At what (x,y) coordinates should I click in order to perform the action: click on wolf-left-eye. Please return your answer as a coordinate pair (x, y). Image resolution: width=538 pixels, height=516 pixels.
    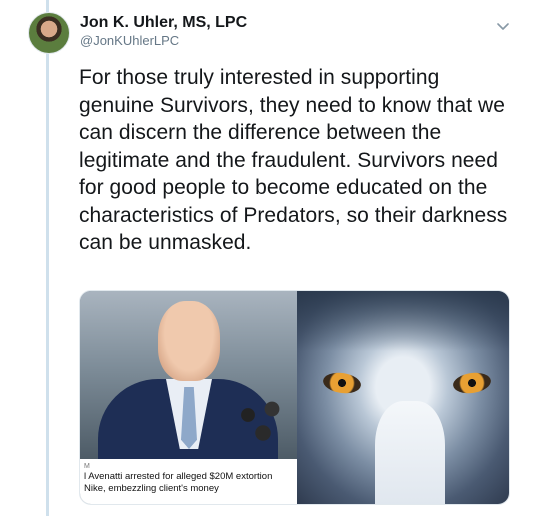
    Looking at the image, I should click on (342, 383).